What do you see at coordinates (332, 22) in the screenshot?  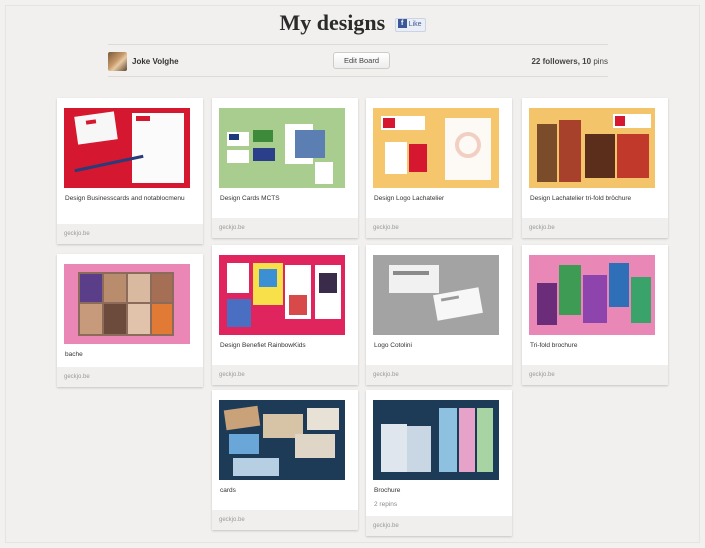 I see `board-title: My designs` at bounding box center [332, 22].